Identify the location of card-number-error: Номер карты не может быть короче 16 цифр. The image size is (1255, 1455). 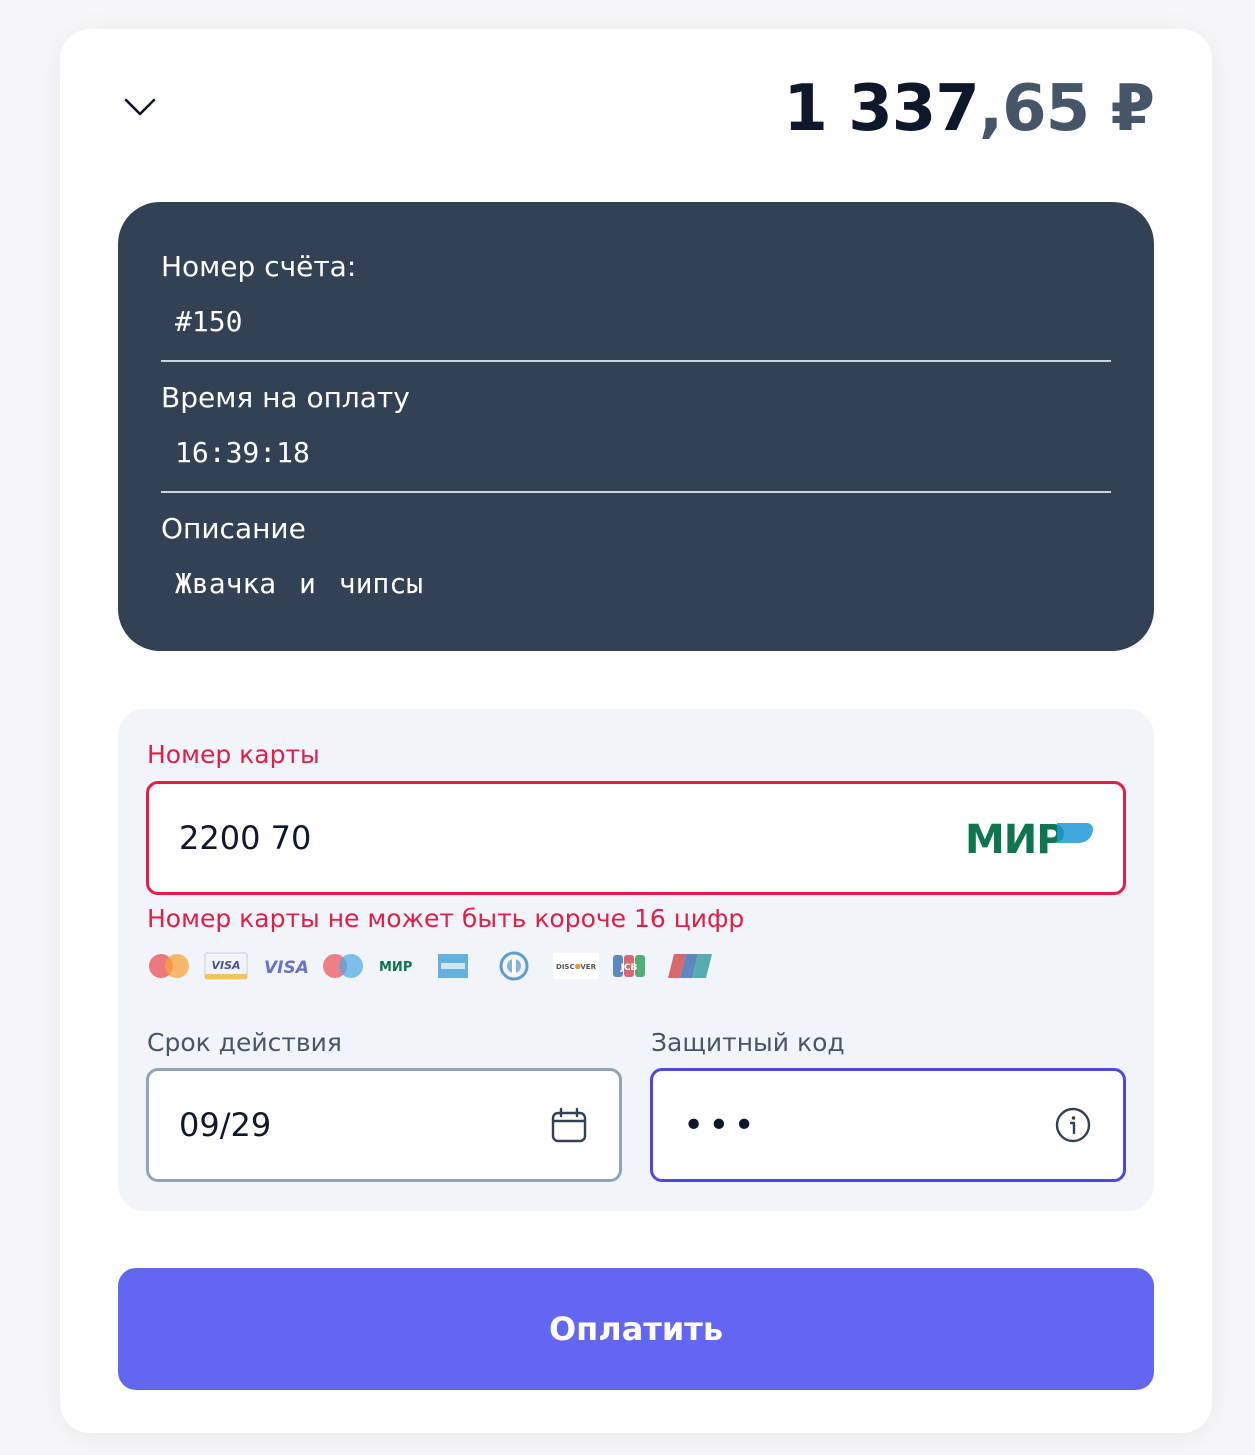
(446, 918).